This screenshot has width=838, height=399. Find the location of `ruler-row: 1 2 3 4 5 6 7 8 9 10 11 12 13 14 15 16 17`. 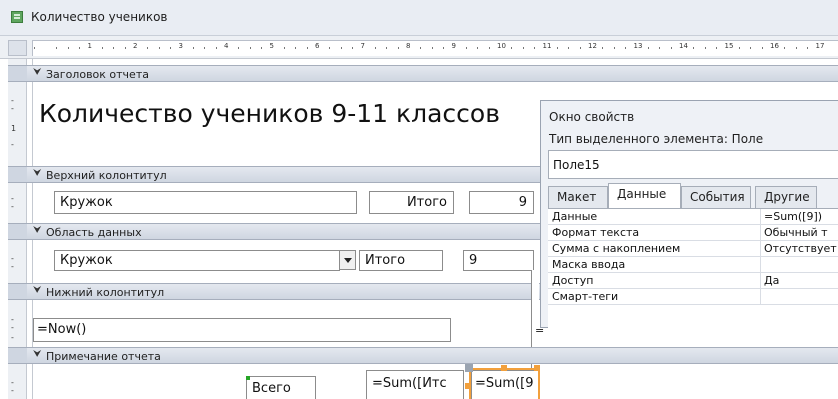

ruler-row: 1 2 3 4 5 6 7 8 9 10 11 12 13 14 15 16 17 is located at coordinates (419, 47).